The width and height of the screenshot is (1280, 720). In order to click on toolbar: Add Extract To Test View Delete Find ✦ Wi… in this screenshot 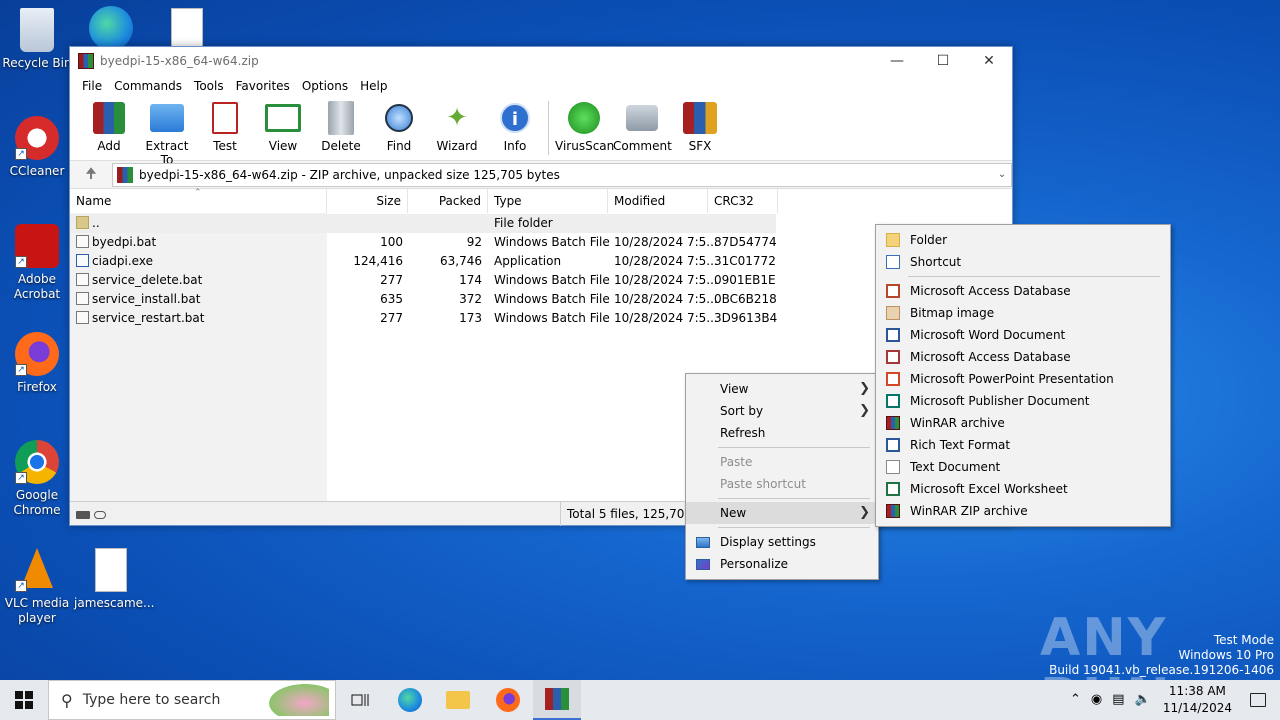, I will do `click(541, 132)`.